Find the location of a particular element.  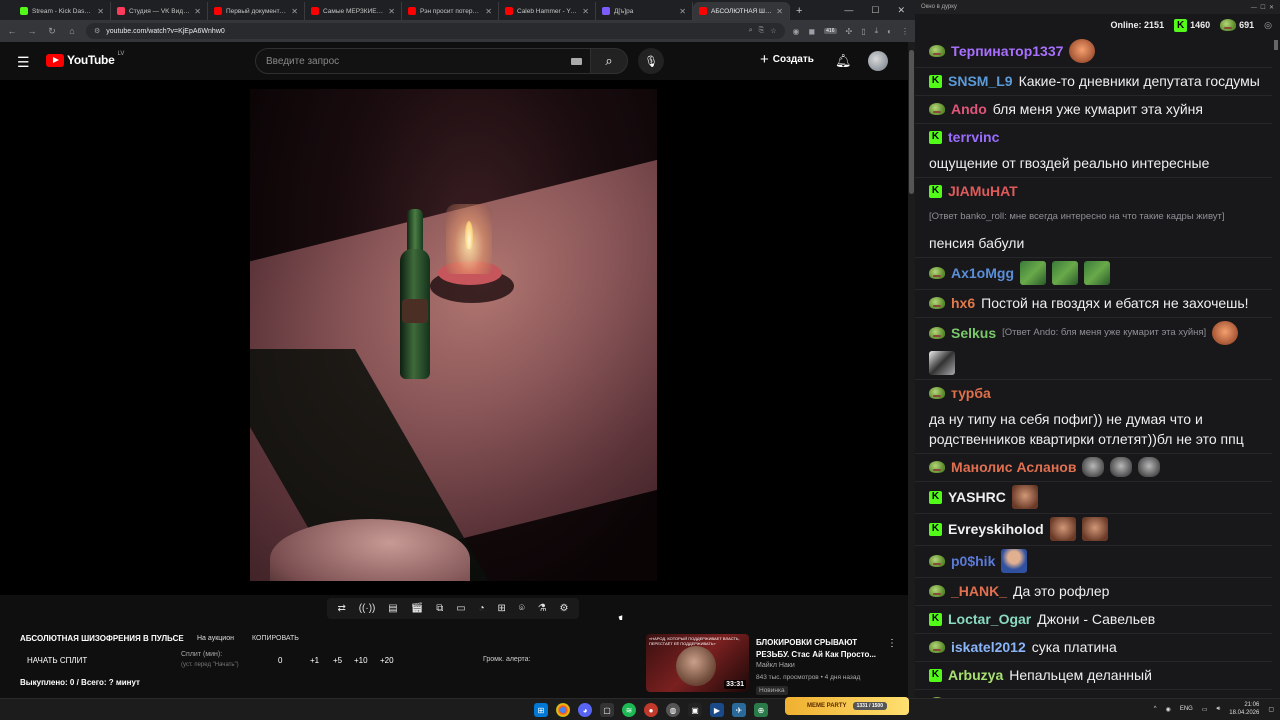

chat-scrollbar-thumb is located at coordinates (1276, 45).